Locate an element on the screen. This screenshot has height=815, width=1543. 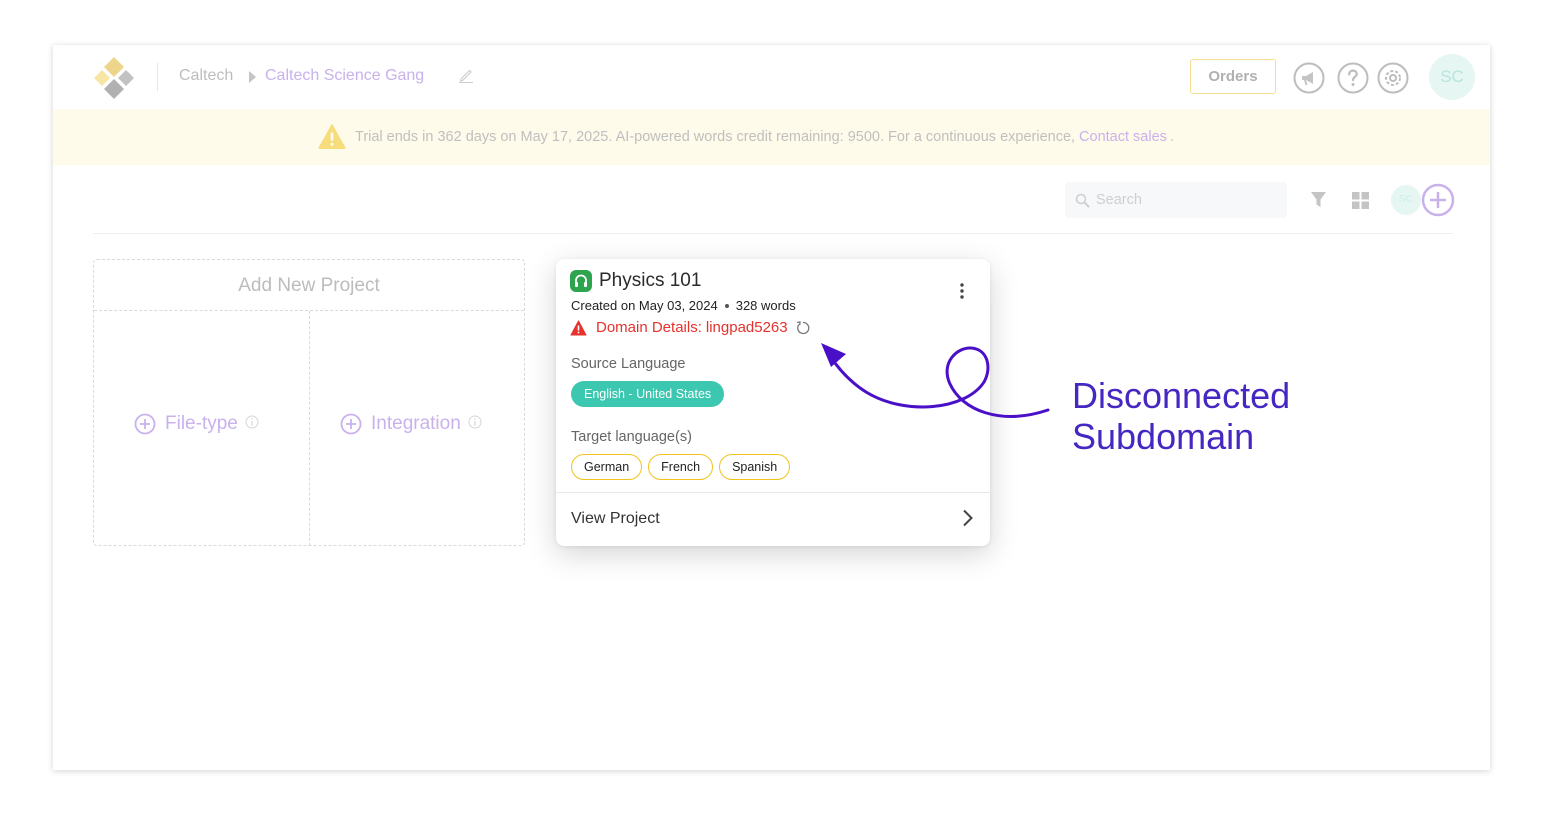
orders-button: Orders is located at coordinates (1233, 76).